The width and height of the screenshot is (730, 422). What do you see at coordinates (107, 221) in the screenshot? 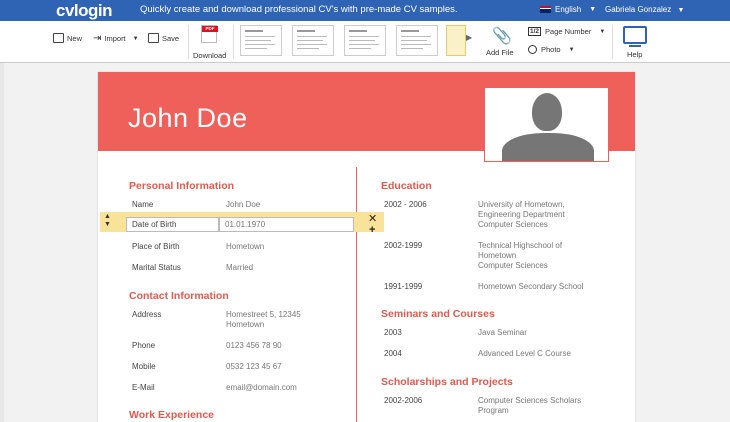
I see `reorder-arrows-icon: ▲ ▼` at bounding box center [107, 221].